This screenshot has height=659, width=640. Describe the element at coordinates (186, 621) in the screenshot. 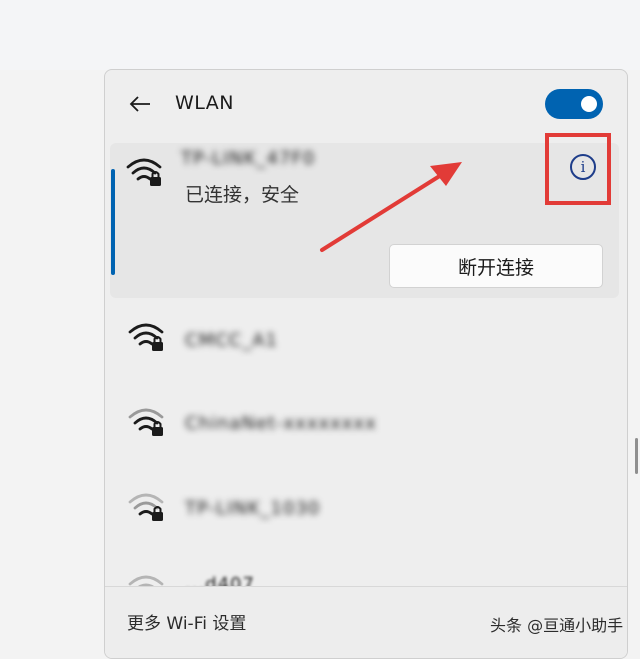

I see `more-wifi-settings-link: 更多 Wi-Fi 设置` at that location.